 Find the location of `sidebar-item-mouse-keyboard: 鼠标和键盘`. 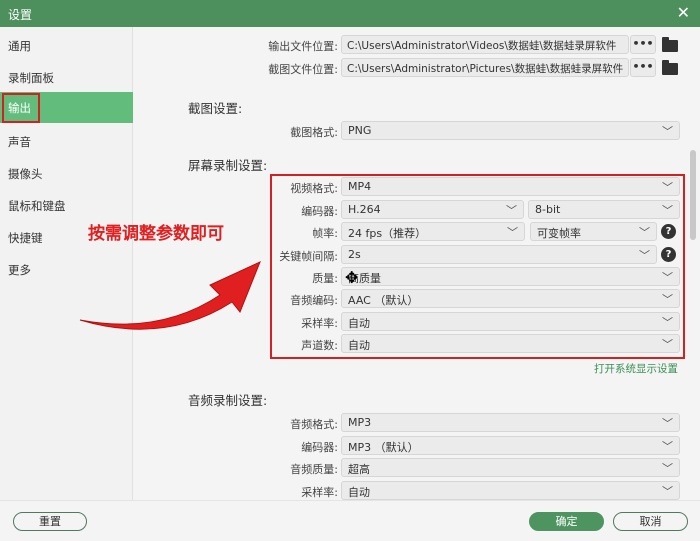

sidebar-item-mouse-keyboard: 鼠标和键盘 is located at coordinates (66, 205).